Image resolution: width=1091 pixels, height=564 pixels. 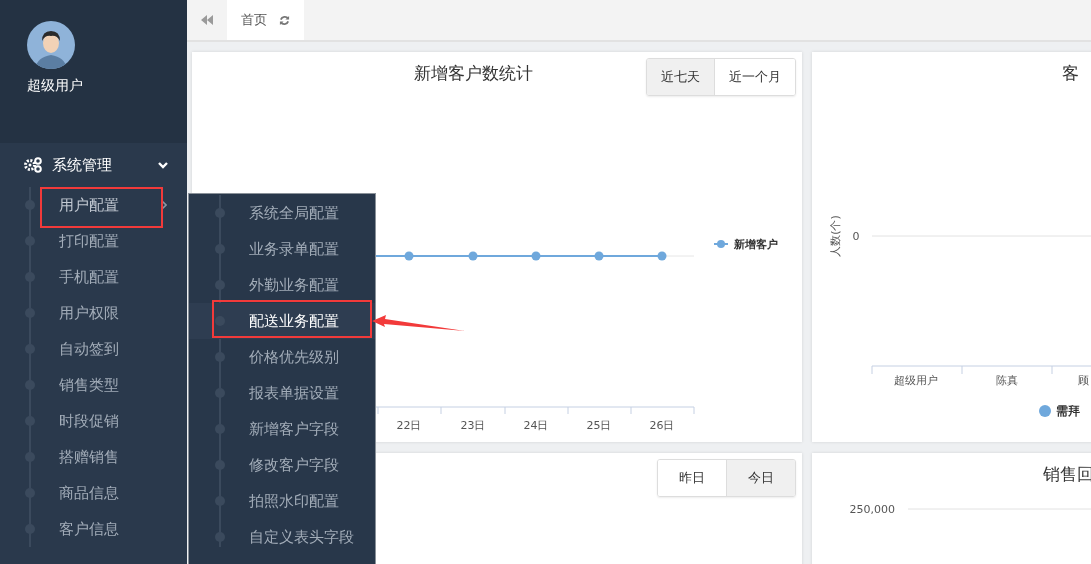 I want to click on range-tab: 近一个月, so click(x=754, y=77).